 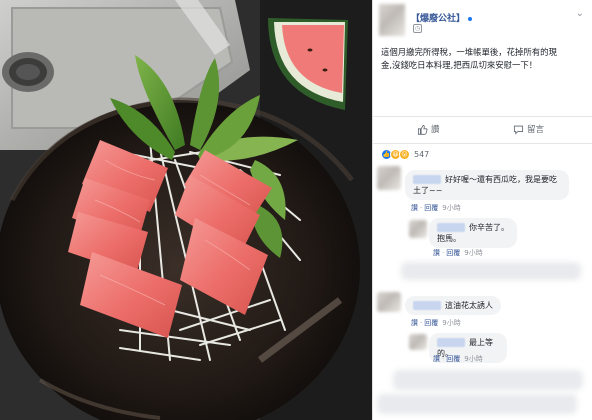 What do you see at coordinates (428, 190) in the screenshot?
I see `comment-text: 土了~~` at bounding box center [428, 190].